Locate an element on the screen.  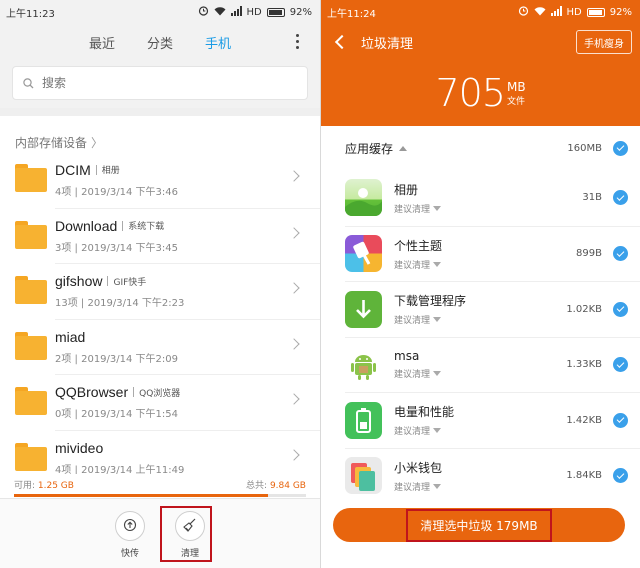
tab-category: 分类 is located at coordinates (160, 42).